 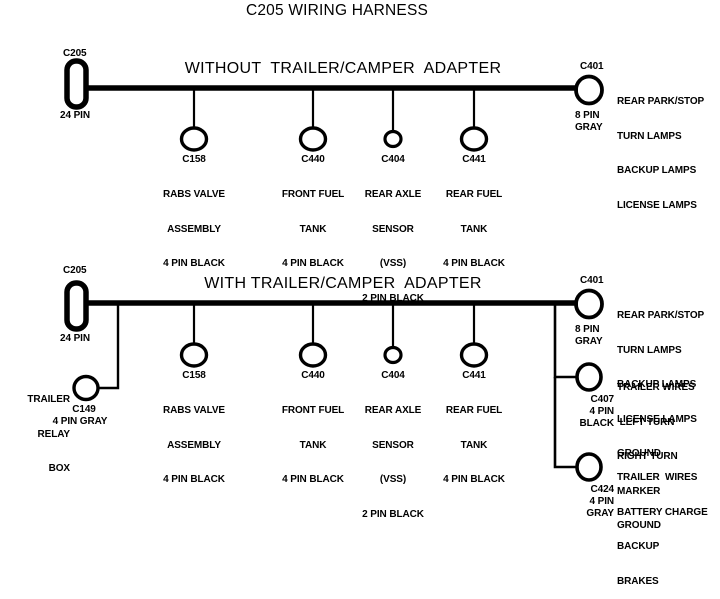 What do you see at coordinates (343, 68) in the screenshot?
I see `section-heading-without-adapter: WITHOUT TRAILER/CAMPER ADAPTER` at bounding box center [343, 68].